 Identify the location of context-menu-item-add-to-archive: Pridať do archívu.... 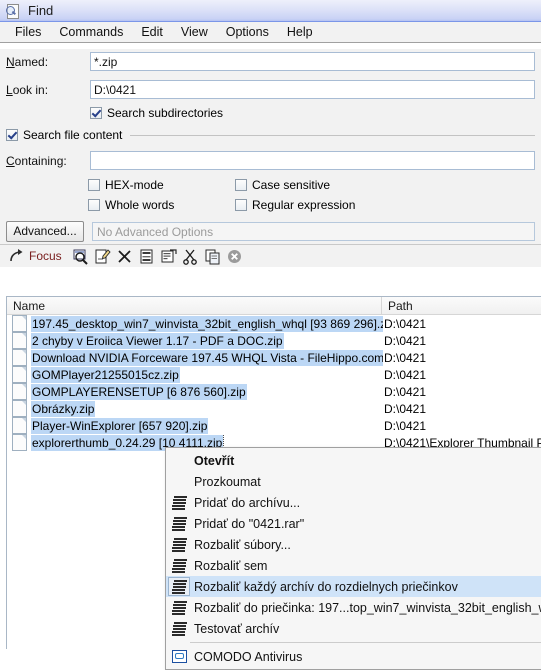
(353, 502).